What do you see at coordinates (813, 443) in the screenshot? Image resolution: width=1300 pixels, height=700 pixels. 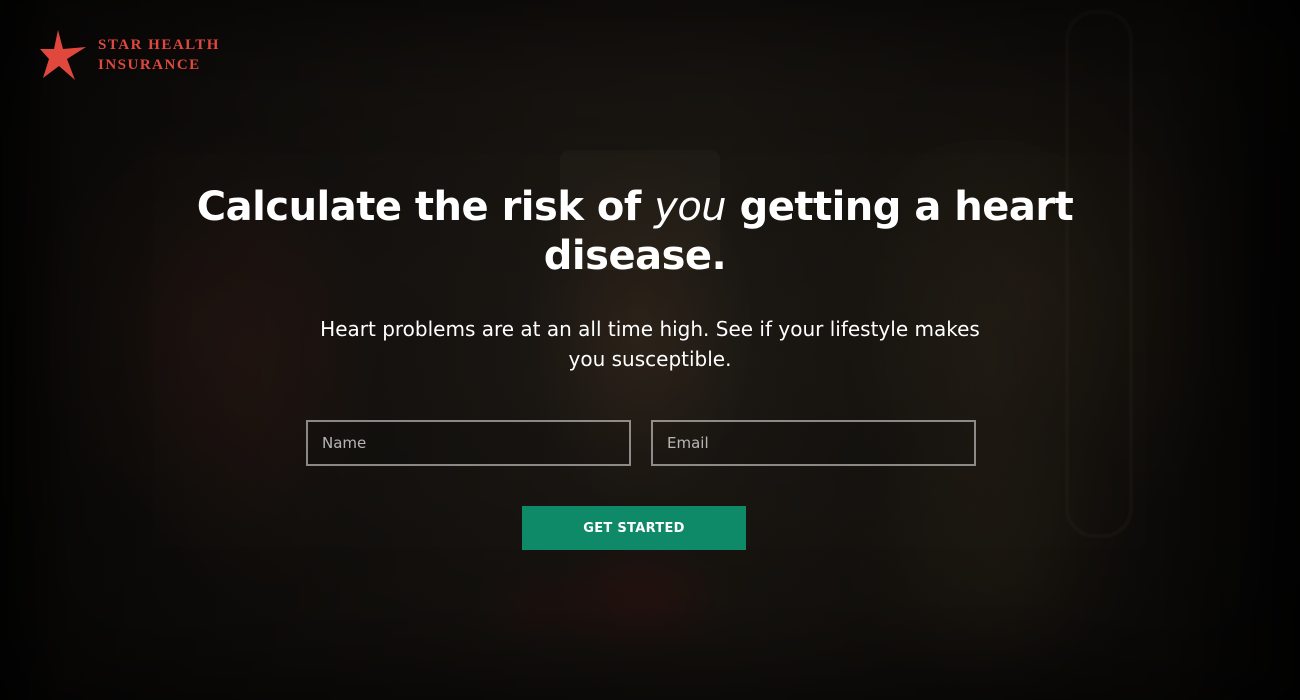 I see `email-input` at bounding box center [813, 443].